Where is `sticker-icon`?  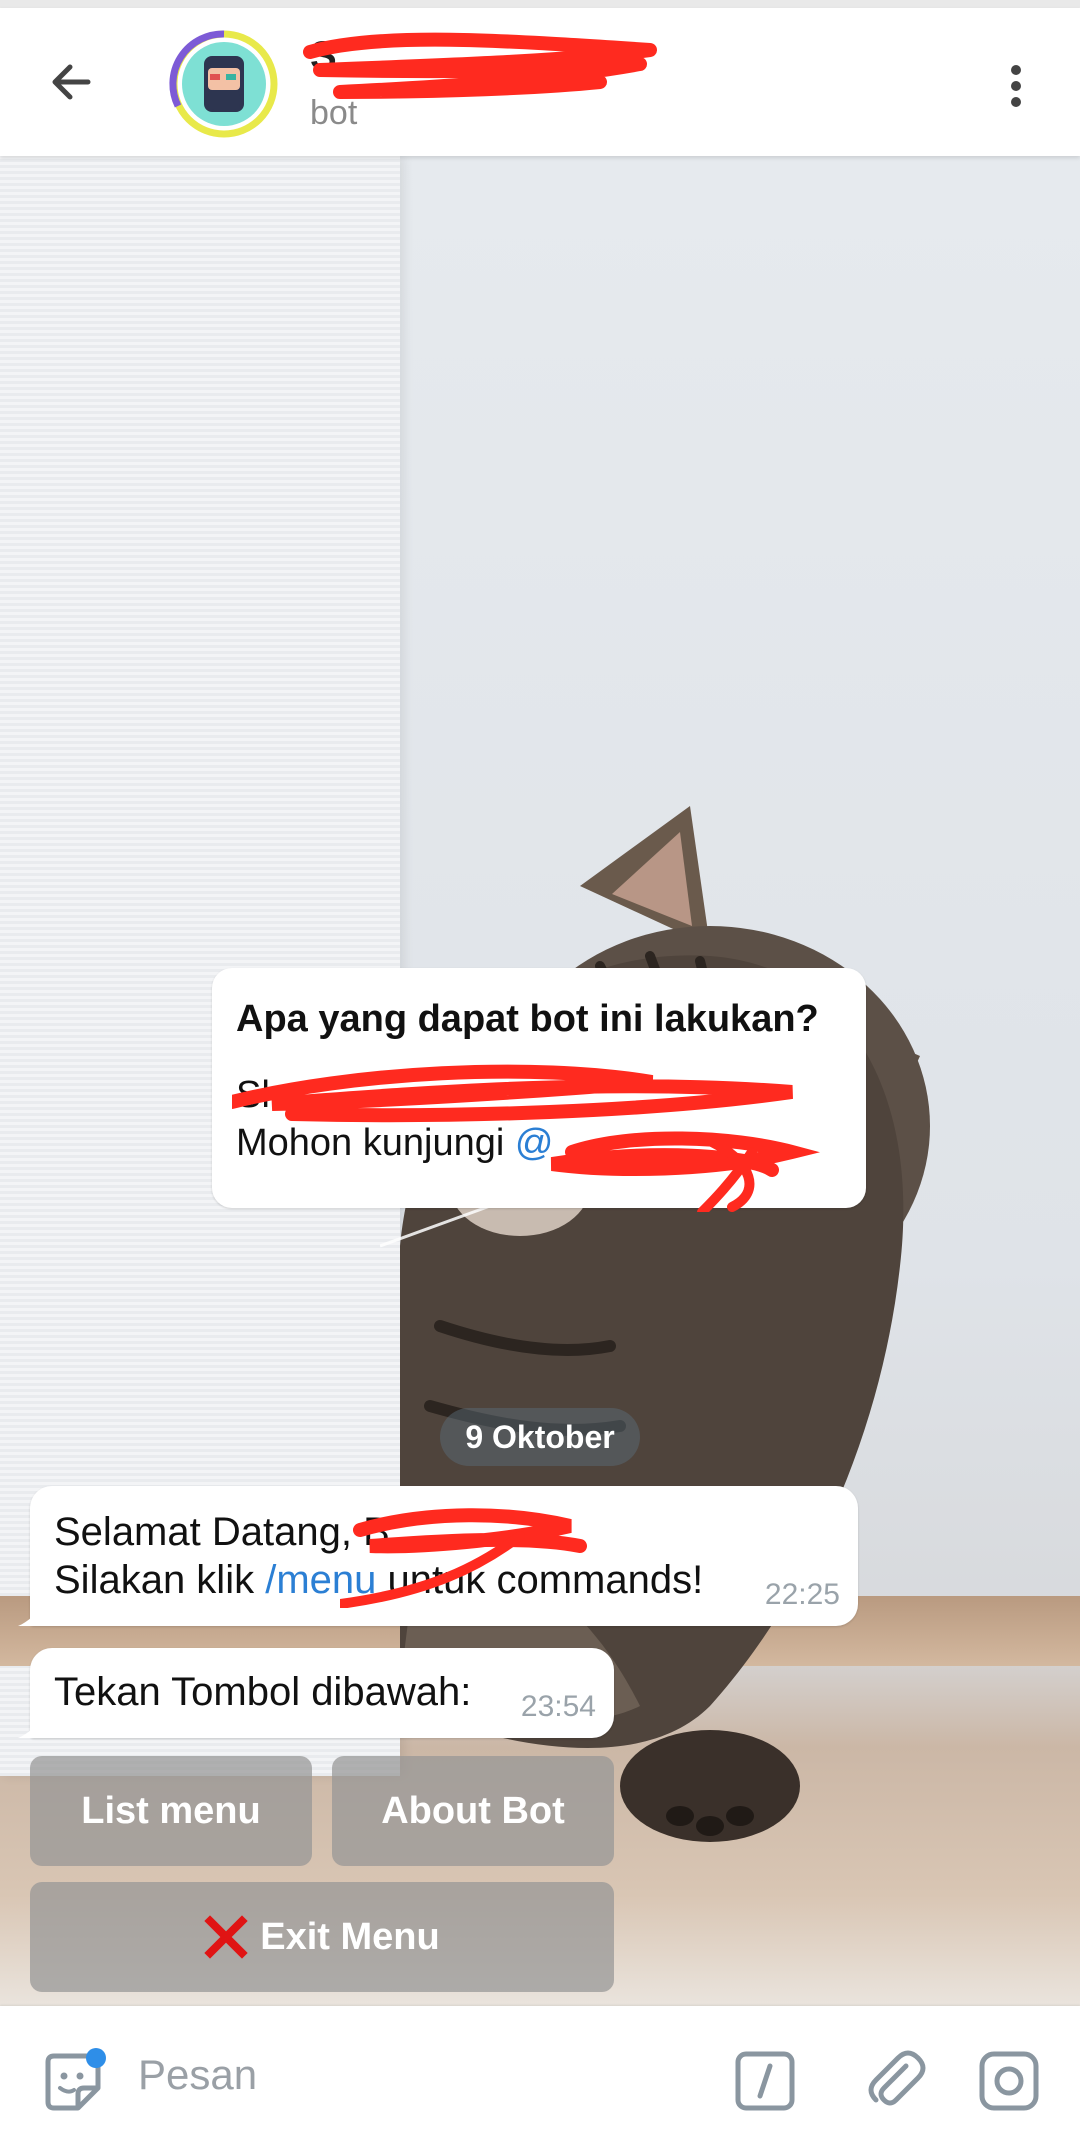 sticker-icon is located at coordinates (75, 2079).